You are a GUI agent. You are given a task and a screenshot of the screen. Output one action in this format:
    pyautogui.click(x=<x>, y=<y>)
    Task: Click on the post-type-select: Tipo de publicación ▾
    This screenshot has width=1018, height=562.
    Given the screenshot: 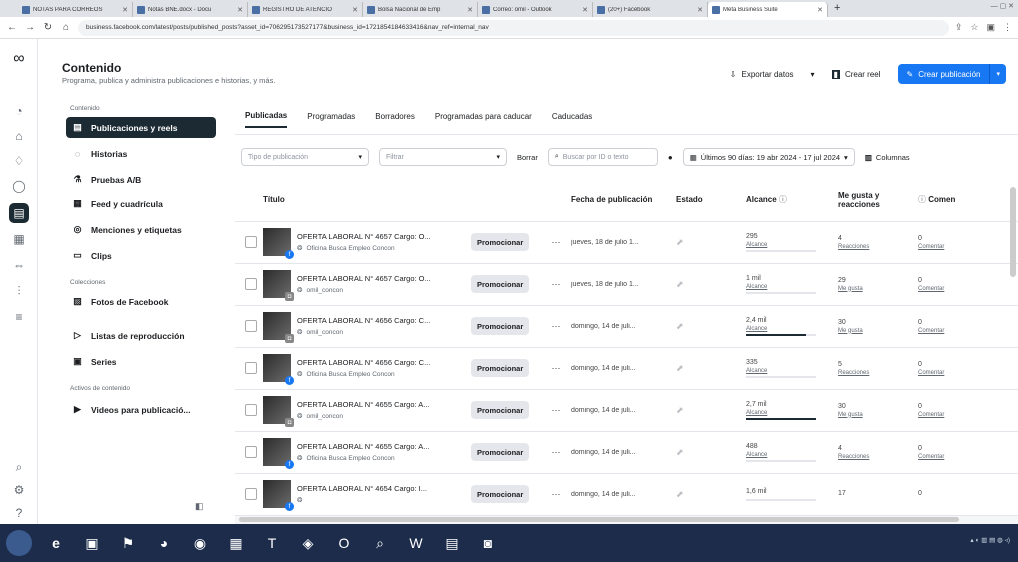 What is the action you would take?
    pyautogui.click(x=305, y=157)
    